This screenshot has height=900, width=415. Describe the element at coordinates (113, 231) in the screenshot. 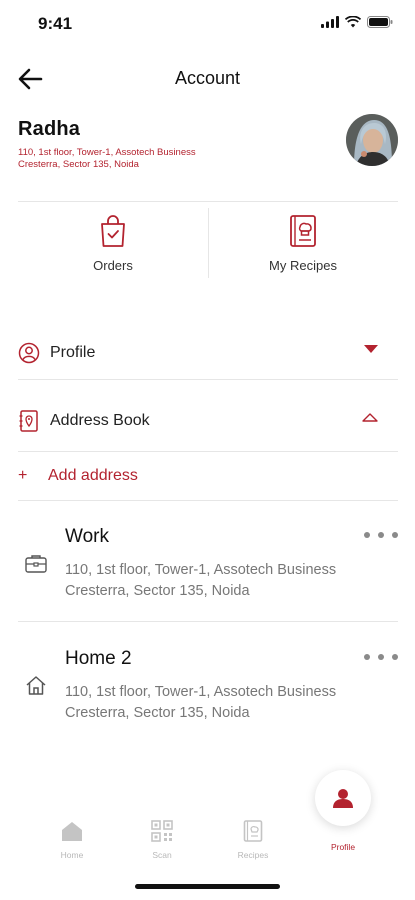

I see `shopping-bag-icon` at that location.